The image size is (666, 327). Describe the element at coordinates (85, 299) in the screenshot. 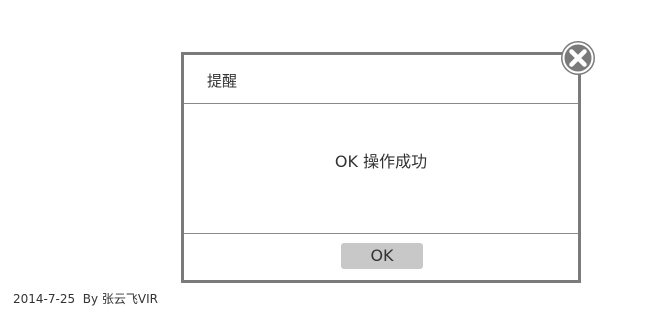

I see `footer-credit: 2014-7-25 By 张云飞VIR` at that location.